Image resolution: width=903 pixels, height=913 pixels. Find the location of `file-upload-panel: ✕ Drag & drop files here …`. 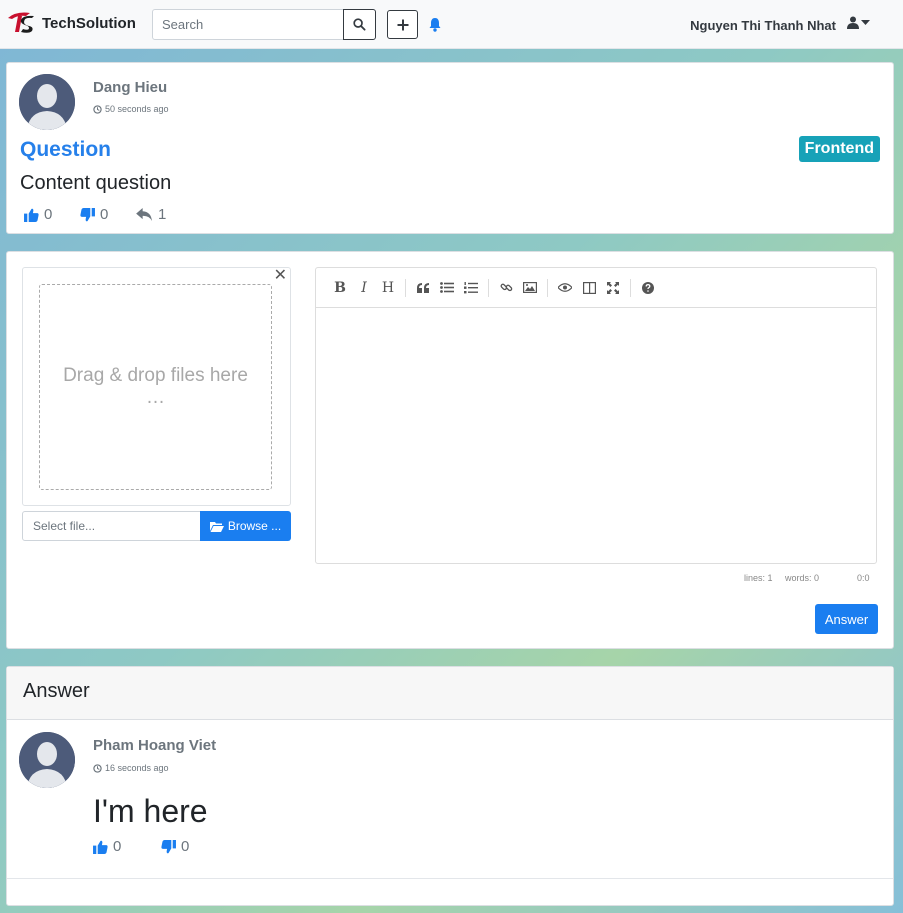

file-upload-panel: ✕ Drag & drop files here … is located at coordinates (156, 386).